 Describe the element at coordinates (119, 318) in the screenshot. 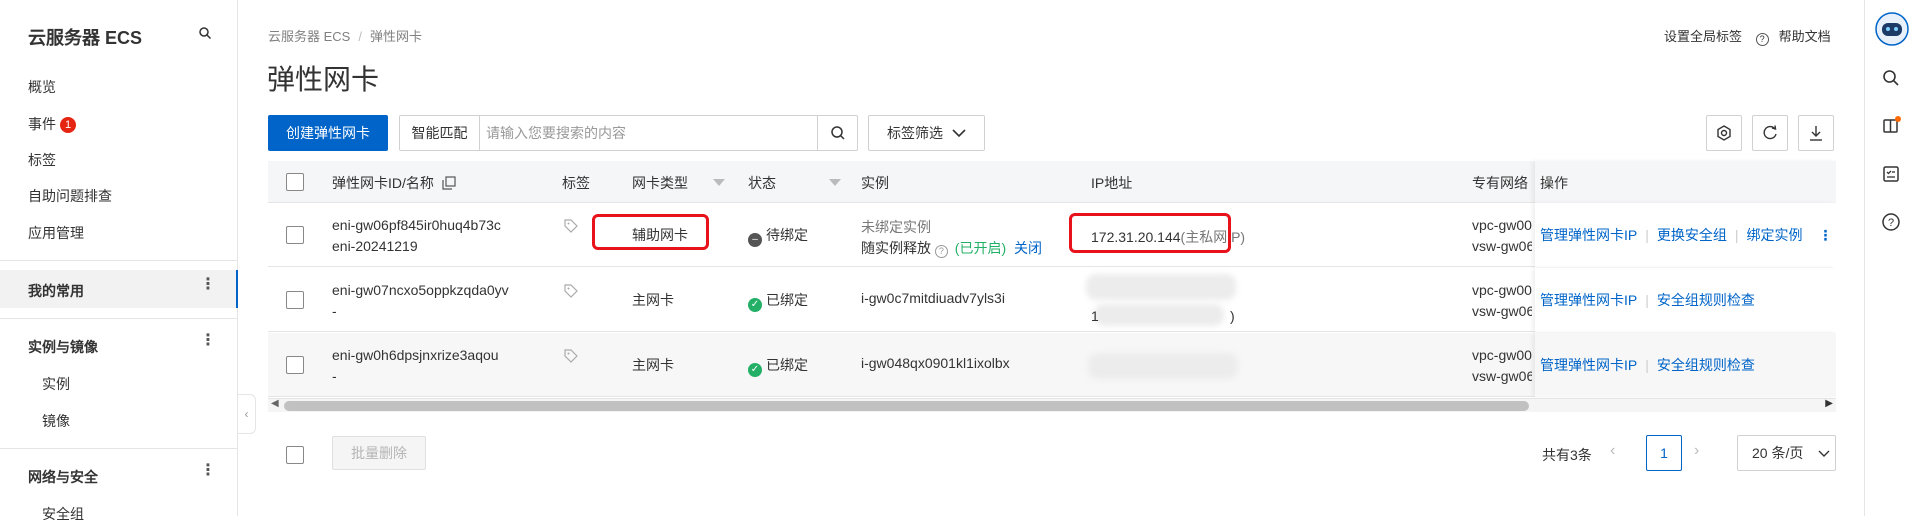

I see `sidebar-divider` at that location.